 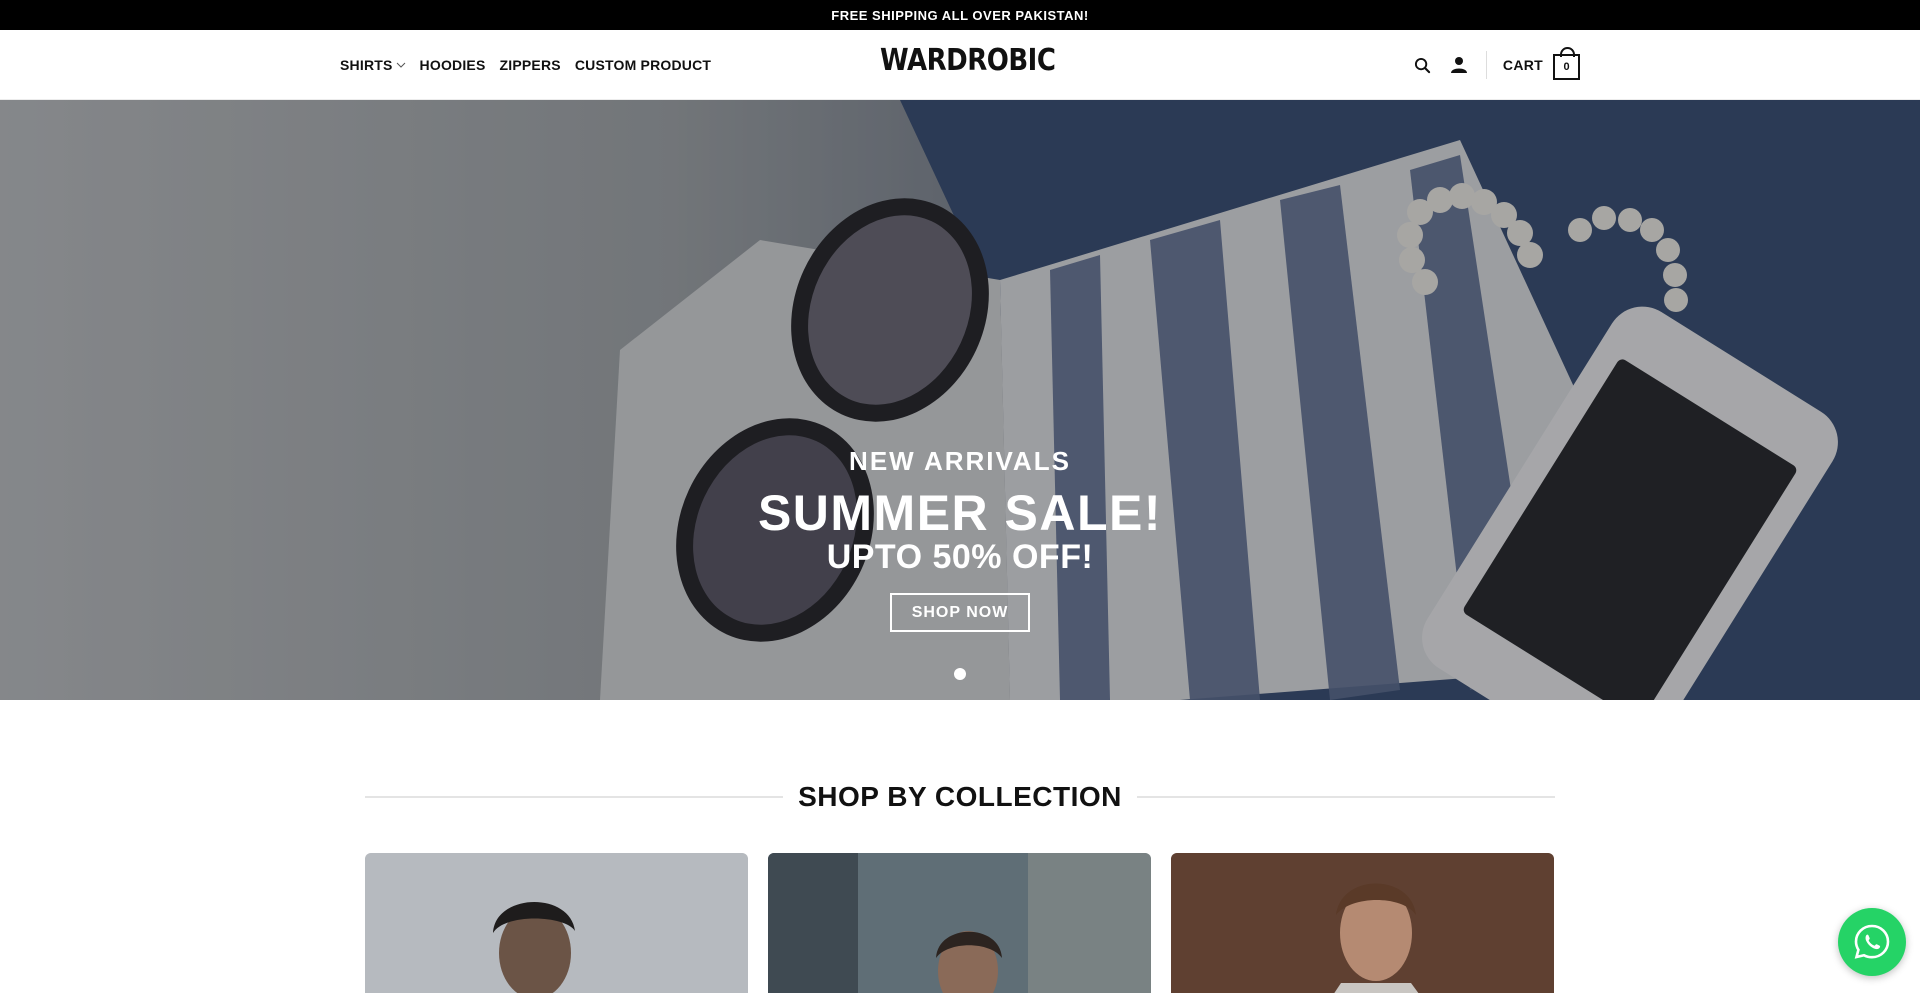 What do you see at coordinates (1496, 65) in the screenshot?
I see `header-actions: CART 0` at bounding box center [1496, 65].